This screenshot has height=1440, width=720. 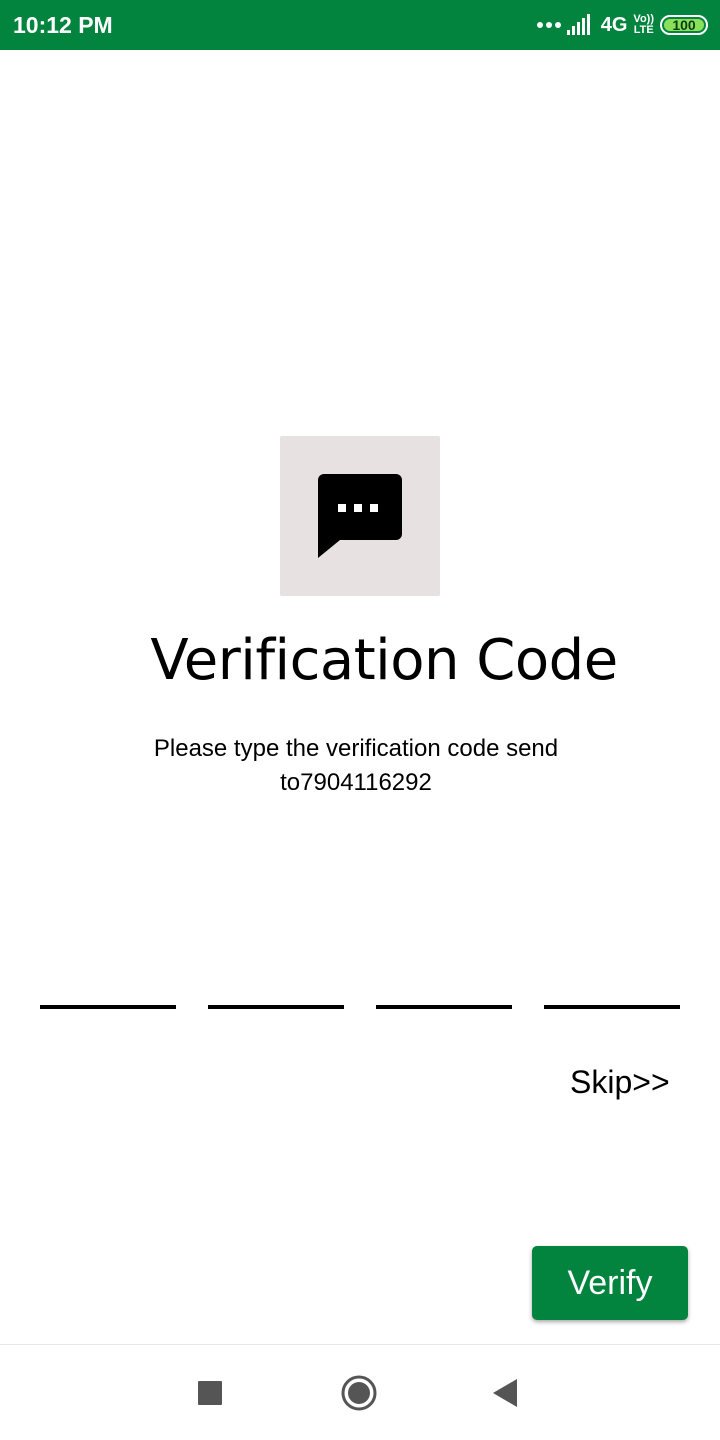 I want to click on volte-bottom: LTE, so click(x=643, y=30).